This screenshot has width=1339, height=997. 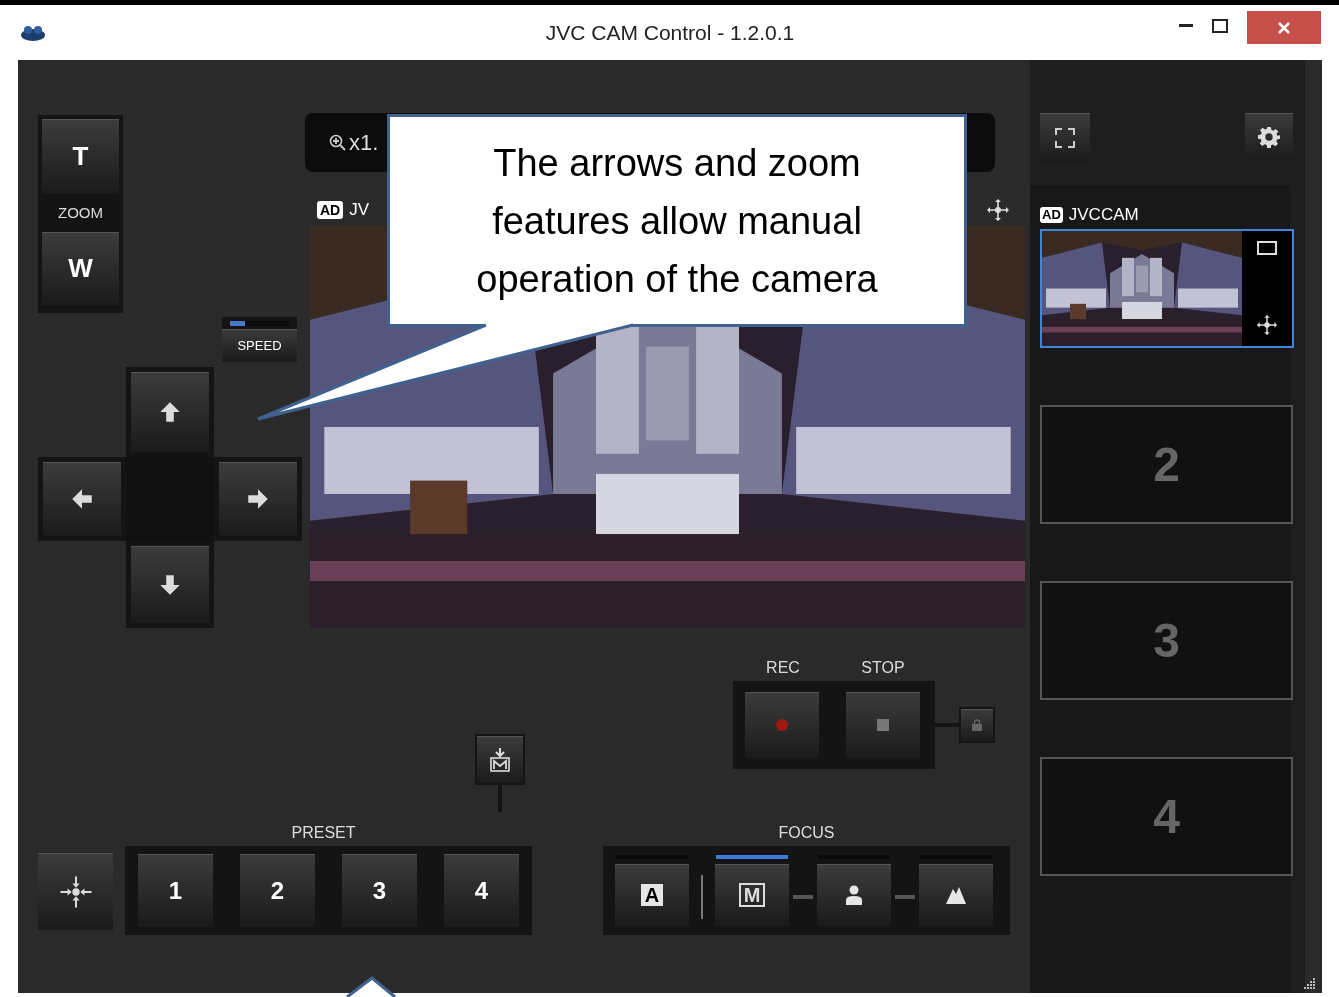 What do you see at coordinates (80, 268) in the screenshot?
I see `zoom-wide-button: W` at bounding box center [80, 268].